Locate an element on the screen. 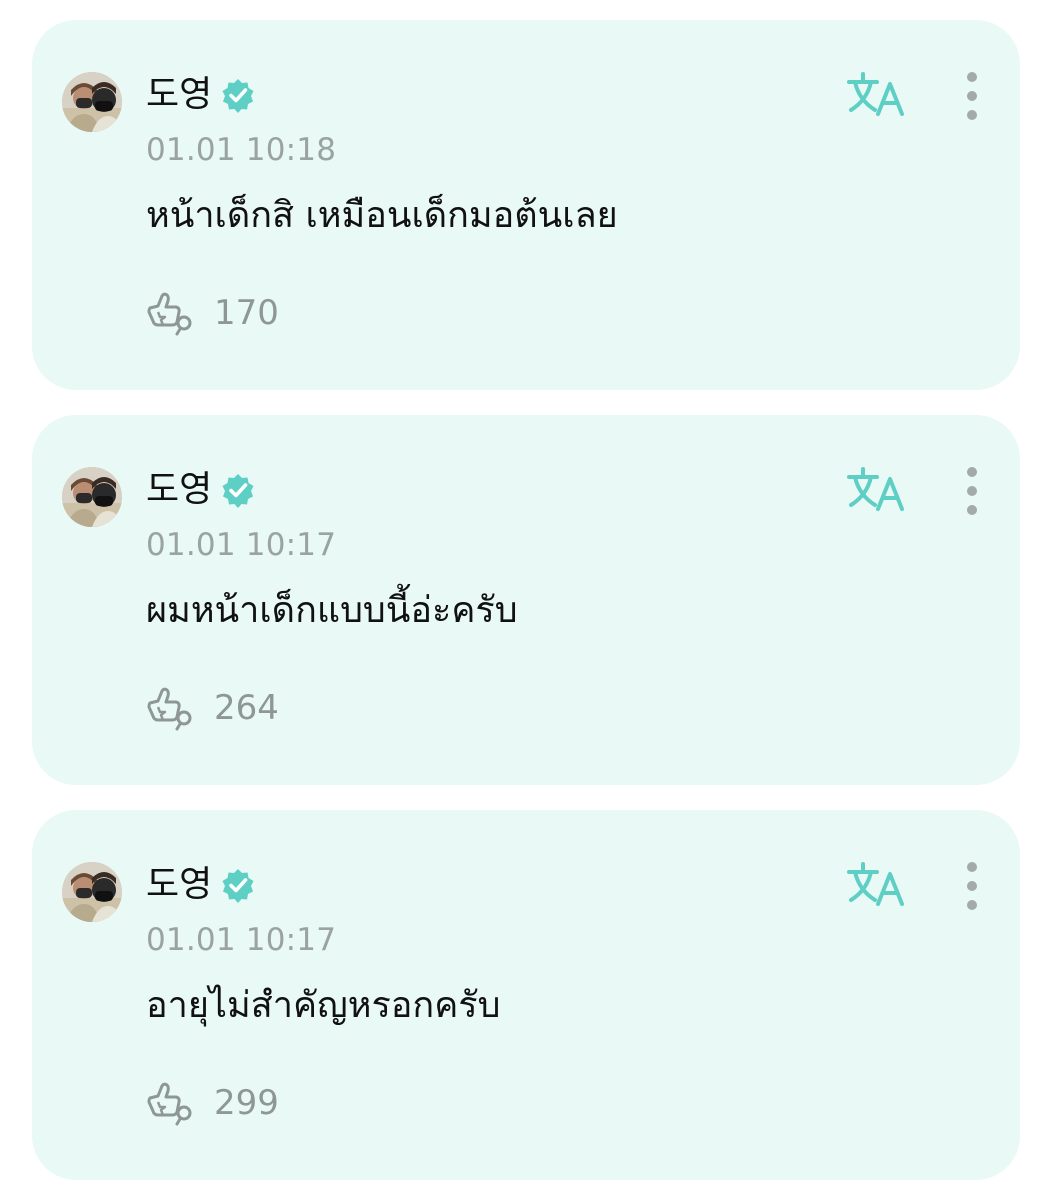  like-count: 264 is located at coordinates (246, 708).